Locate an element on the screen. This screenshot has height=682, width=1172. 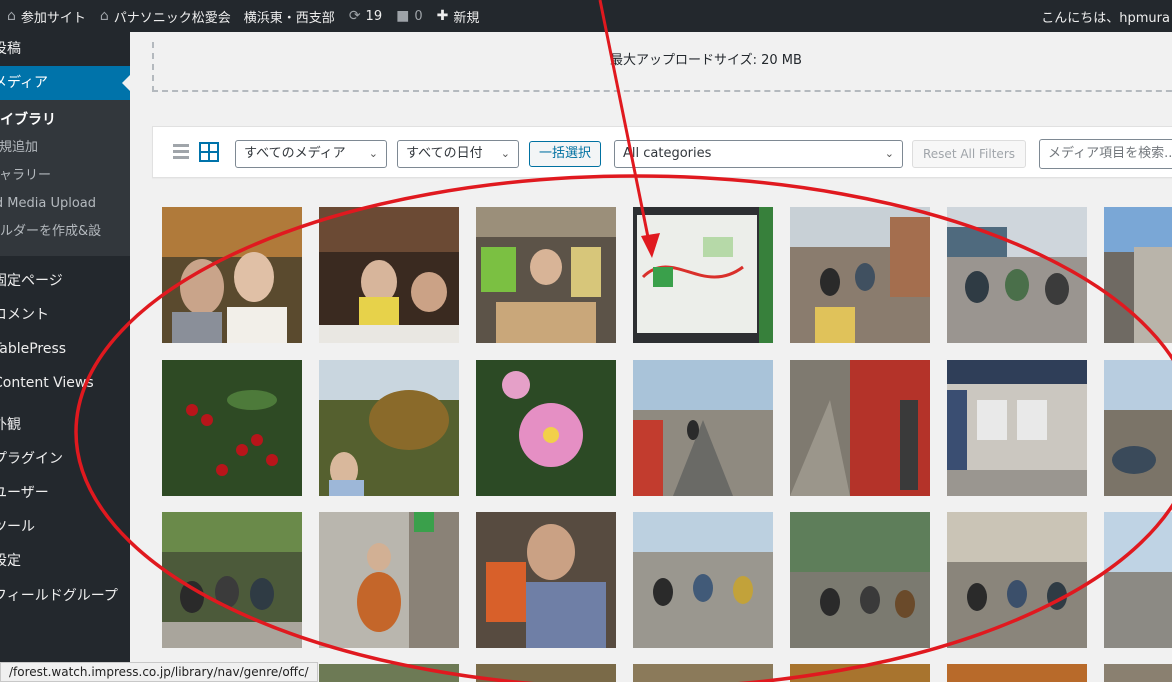
menu-item-tablepress: TablePress is located at coordinates (65, 349).